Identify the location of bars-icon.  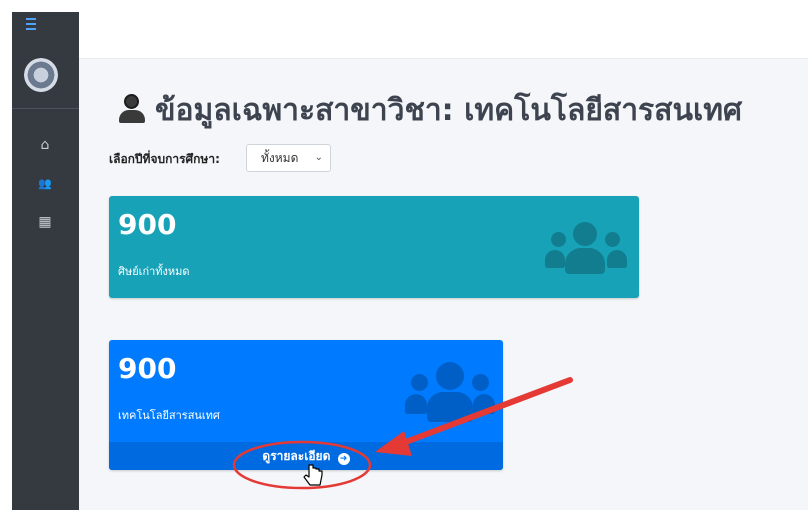
(31, 24).